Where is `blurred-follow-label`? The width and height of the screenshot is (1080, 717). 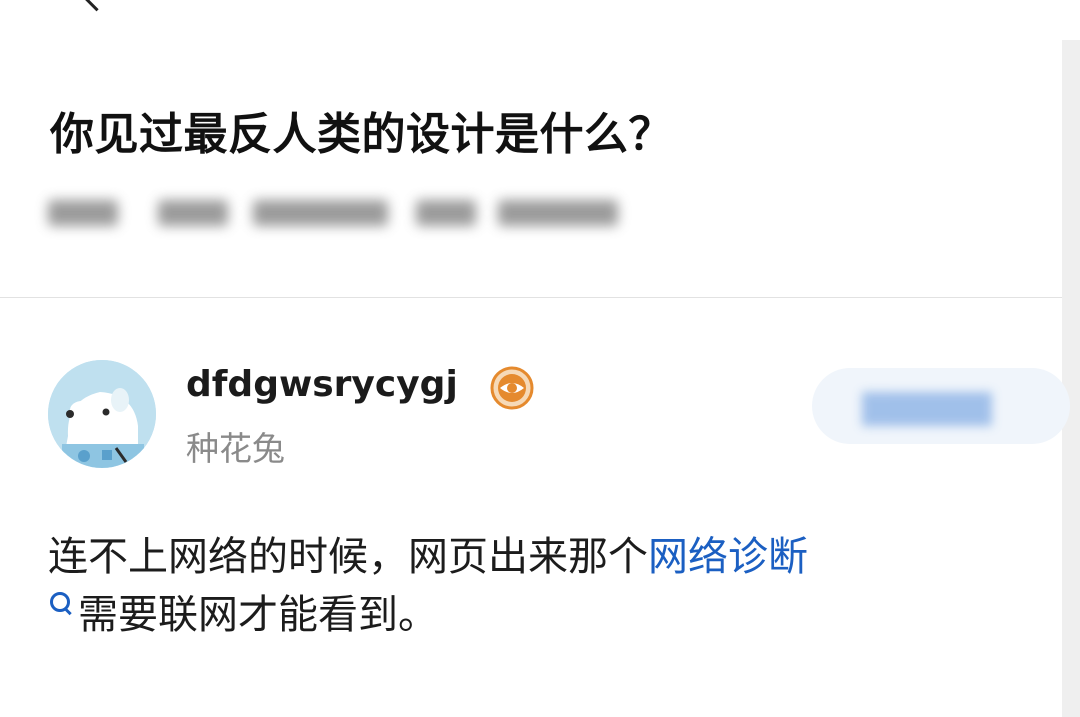 blurred-follow-label is located at coordinates (927, 409).